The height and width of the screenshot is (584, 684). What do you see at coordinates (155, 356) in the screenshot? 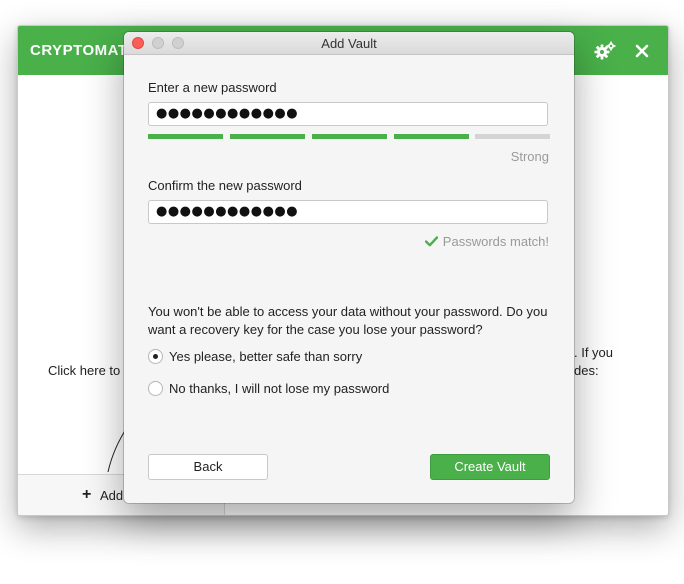
I see `radio-button-selected` at bounding box center [155, 356].